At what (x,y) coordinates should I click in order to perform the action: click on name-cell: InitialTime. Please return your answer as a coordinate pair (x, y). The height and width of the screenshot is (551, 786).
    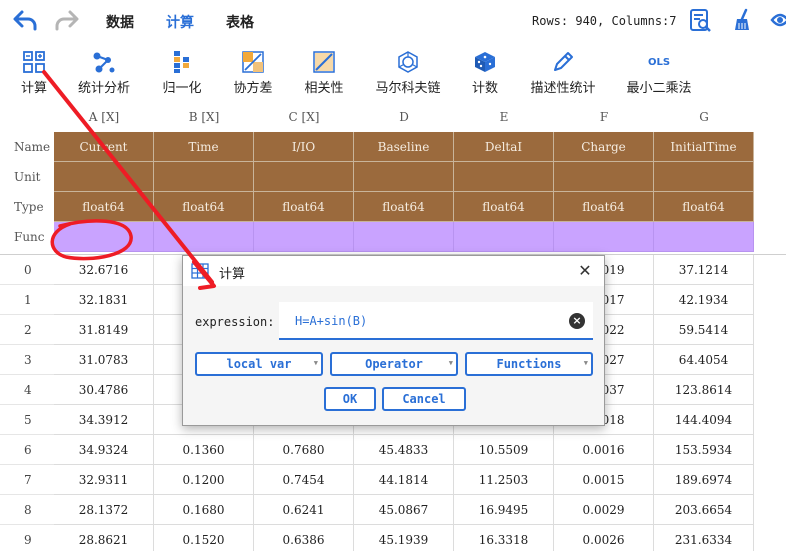
    Looking at the image, I should click on (704, 147).